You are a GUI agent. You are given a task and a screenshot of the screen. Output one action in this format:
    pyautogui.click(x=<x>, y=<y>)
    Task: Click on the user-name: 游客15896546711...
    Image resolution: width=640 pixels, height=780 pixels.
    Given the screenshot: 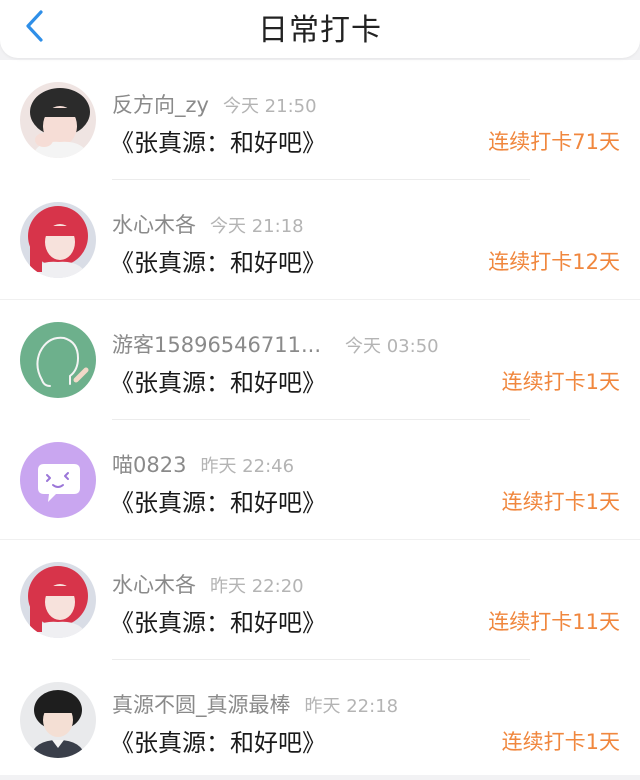 What is the action you would take?
    pyautogui.click(x=216, y=345)
    